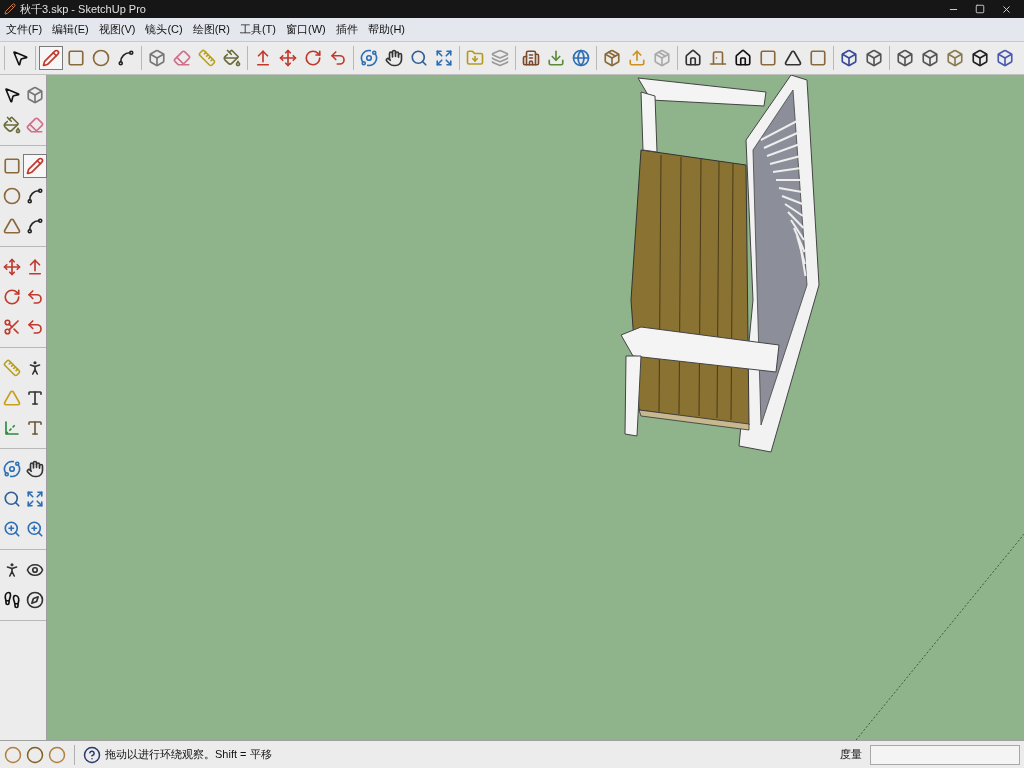  What do you see at coordinates (637, 58) in the screenshot?
I see `upload-icon` at bounding box center [637, 58].